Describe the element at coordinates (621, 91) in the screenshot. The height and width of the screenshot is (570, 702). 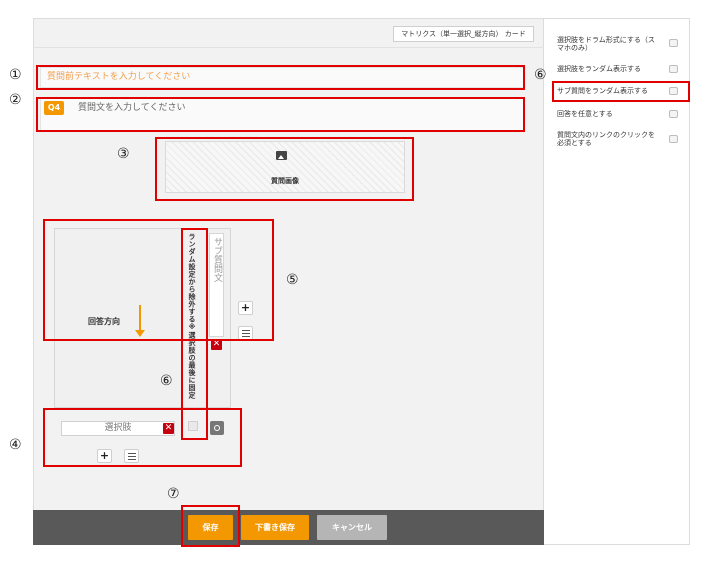
I see `highlight-random-subquestion-option` at that location.